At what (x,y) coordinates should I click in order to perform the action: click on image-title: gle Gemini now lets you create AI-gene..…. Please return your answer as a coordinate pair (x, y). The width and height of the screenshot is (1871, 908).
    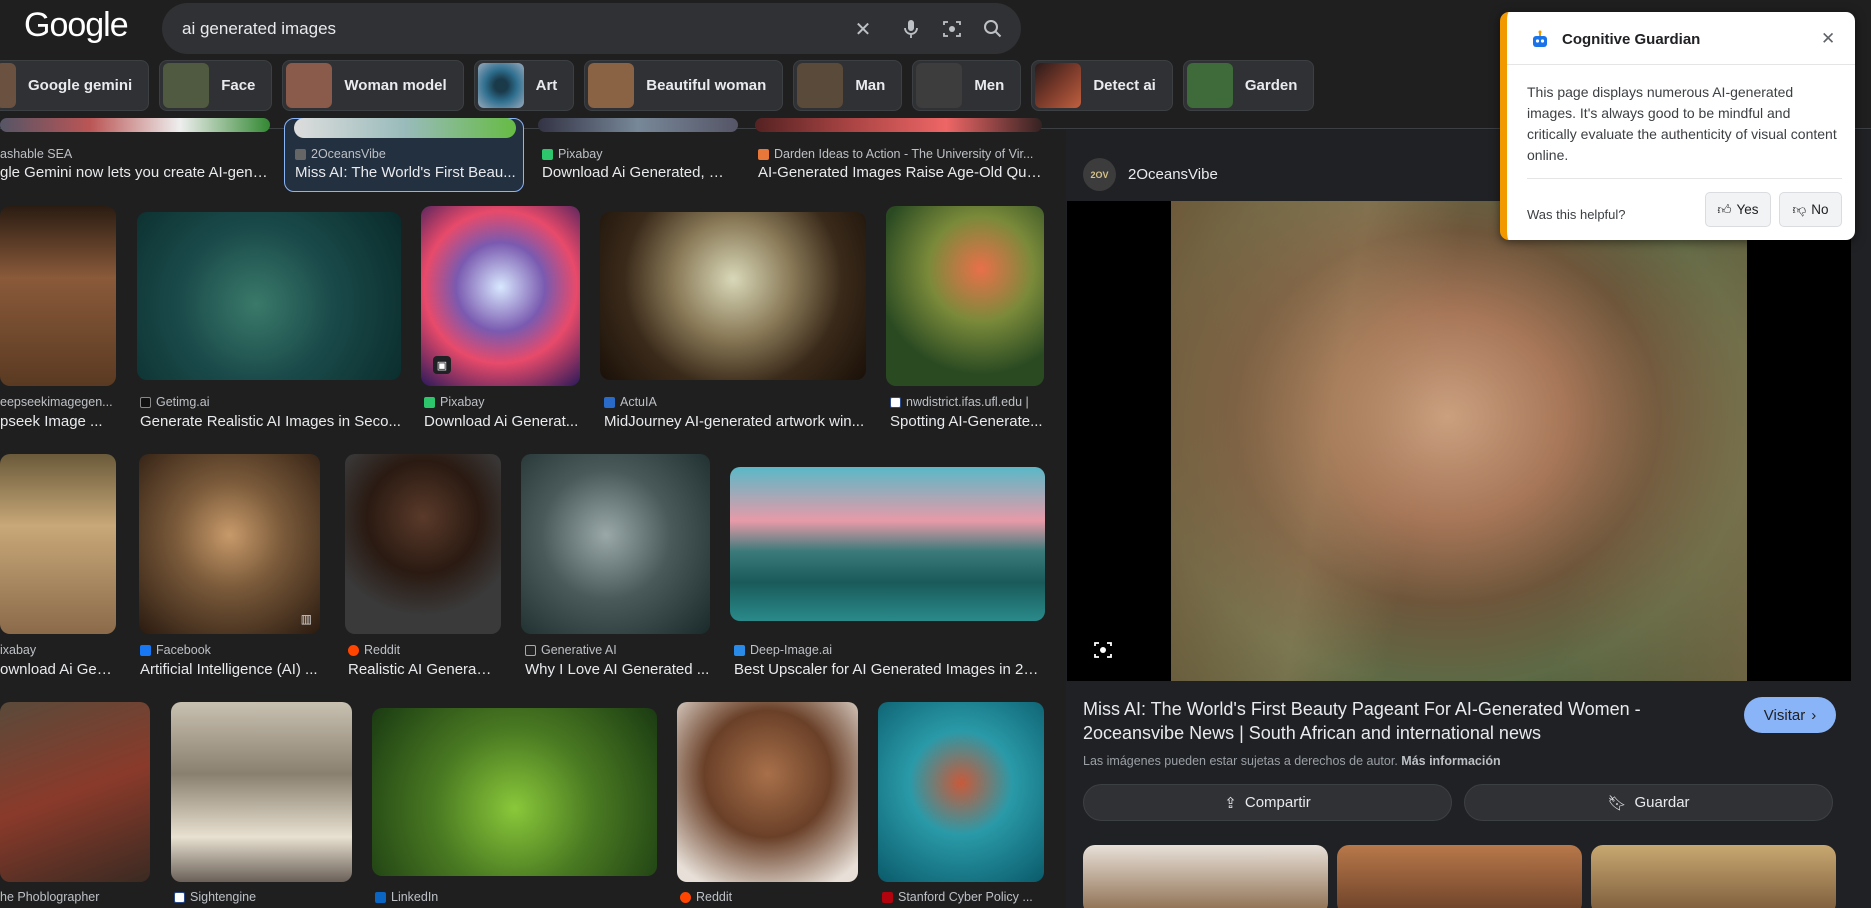
    Looking at the image, I should click on (135, 172).